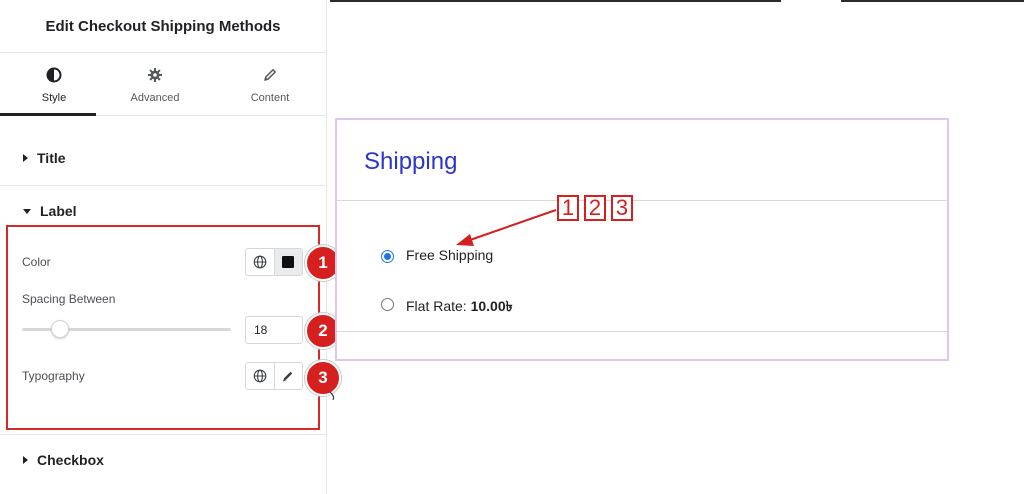  What do you see at coordinates (59, 329) in the screenshot?
I see `spacing-slider-thumb` at bounding box center [59, 329].